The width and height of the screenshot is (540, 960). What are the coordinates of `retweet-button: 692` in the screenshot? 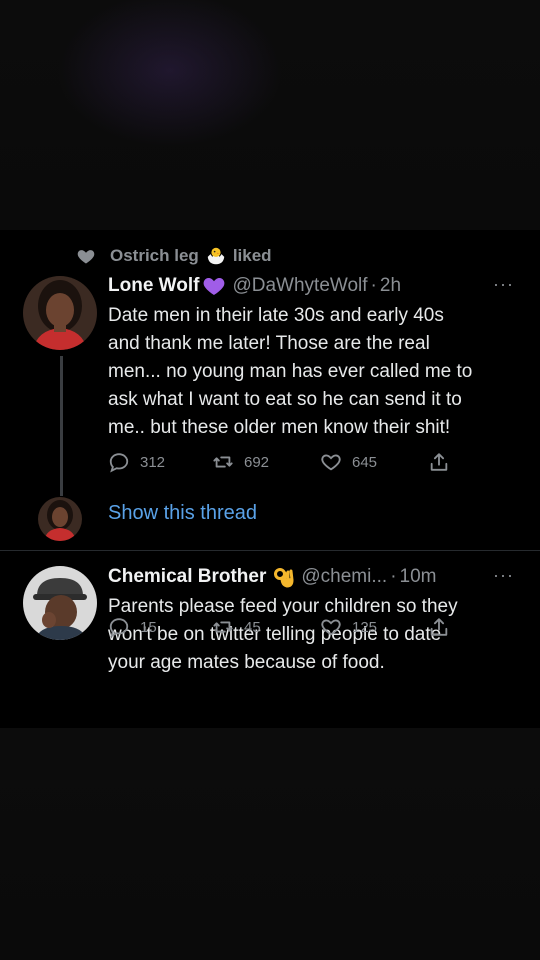 It's located at (266, 462).